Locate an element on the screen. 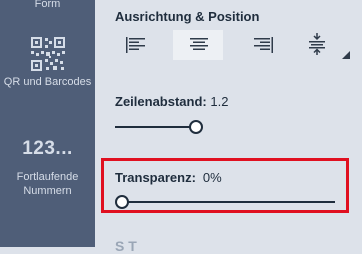  align-center-icon is located at coordinates (199, 44).